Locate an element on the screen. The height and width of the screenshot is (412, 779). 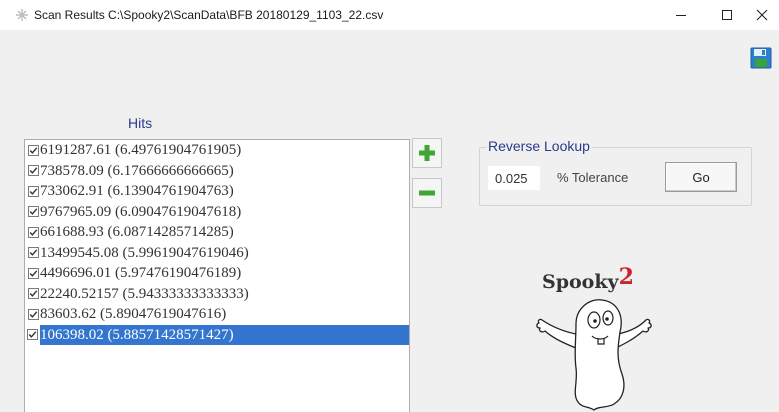
plus-icon is located at coordinates (427, 153).